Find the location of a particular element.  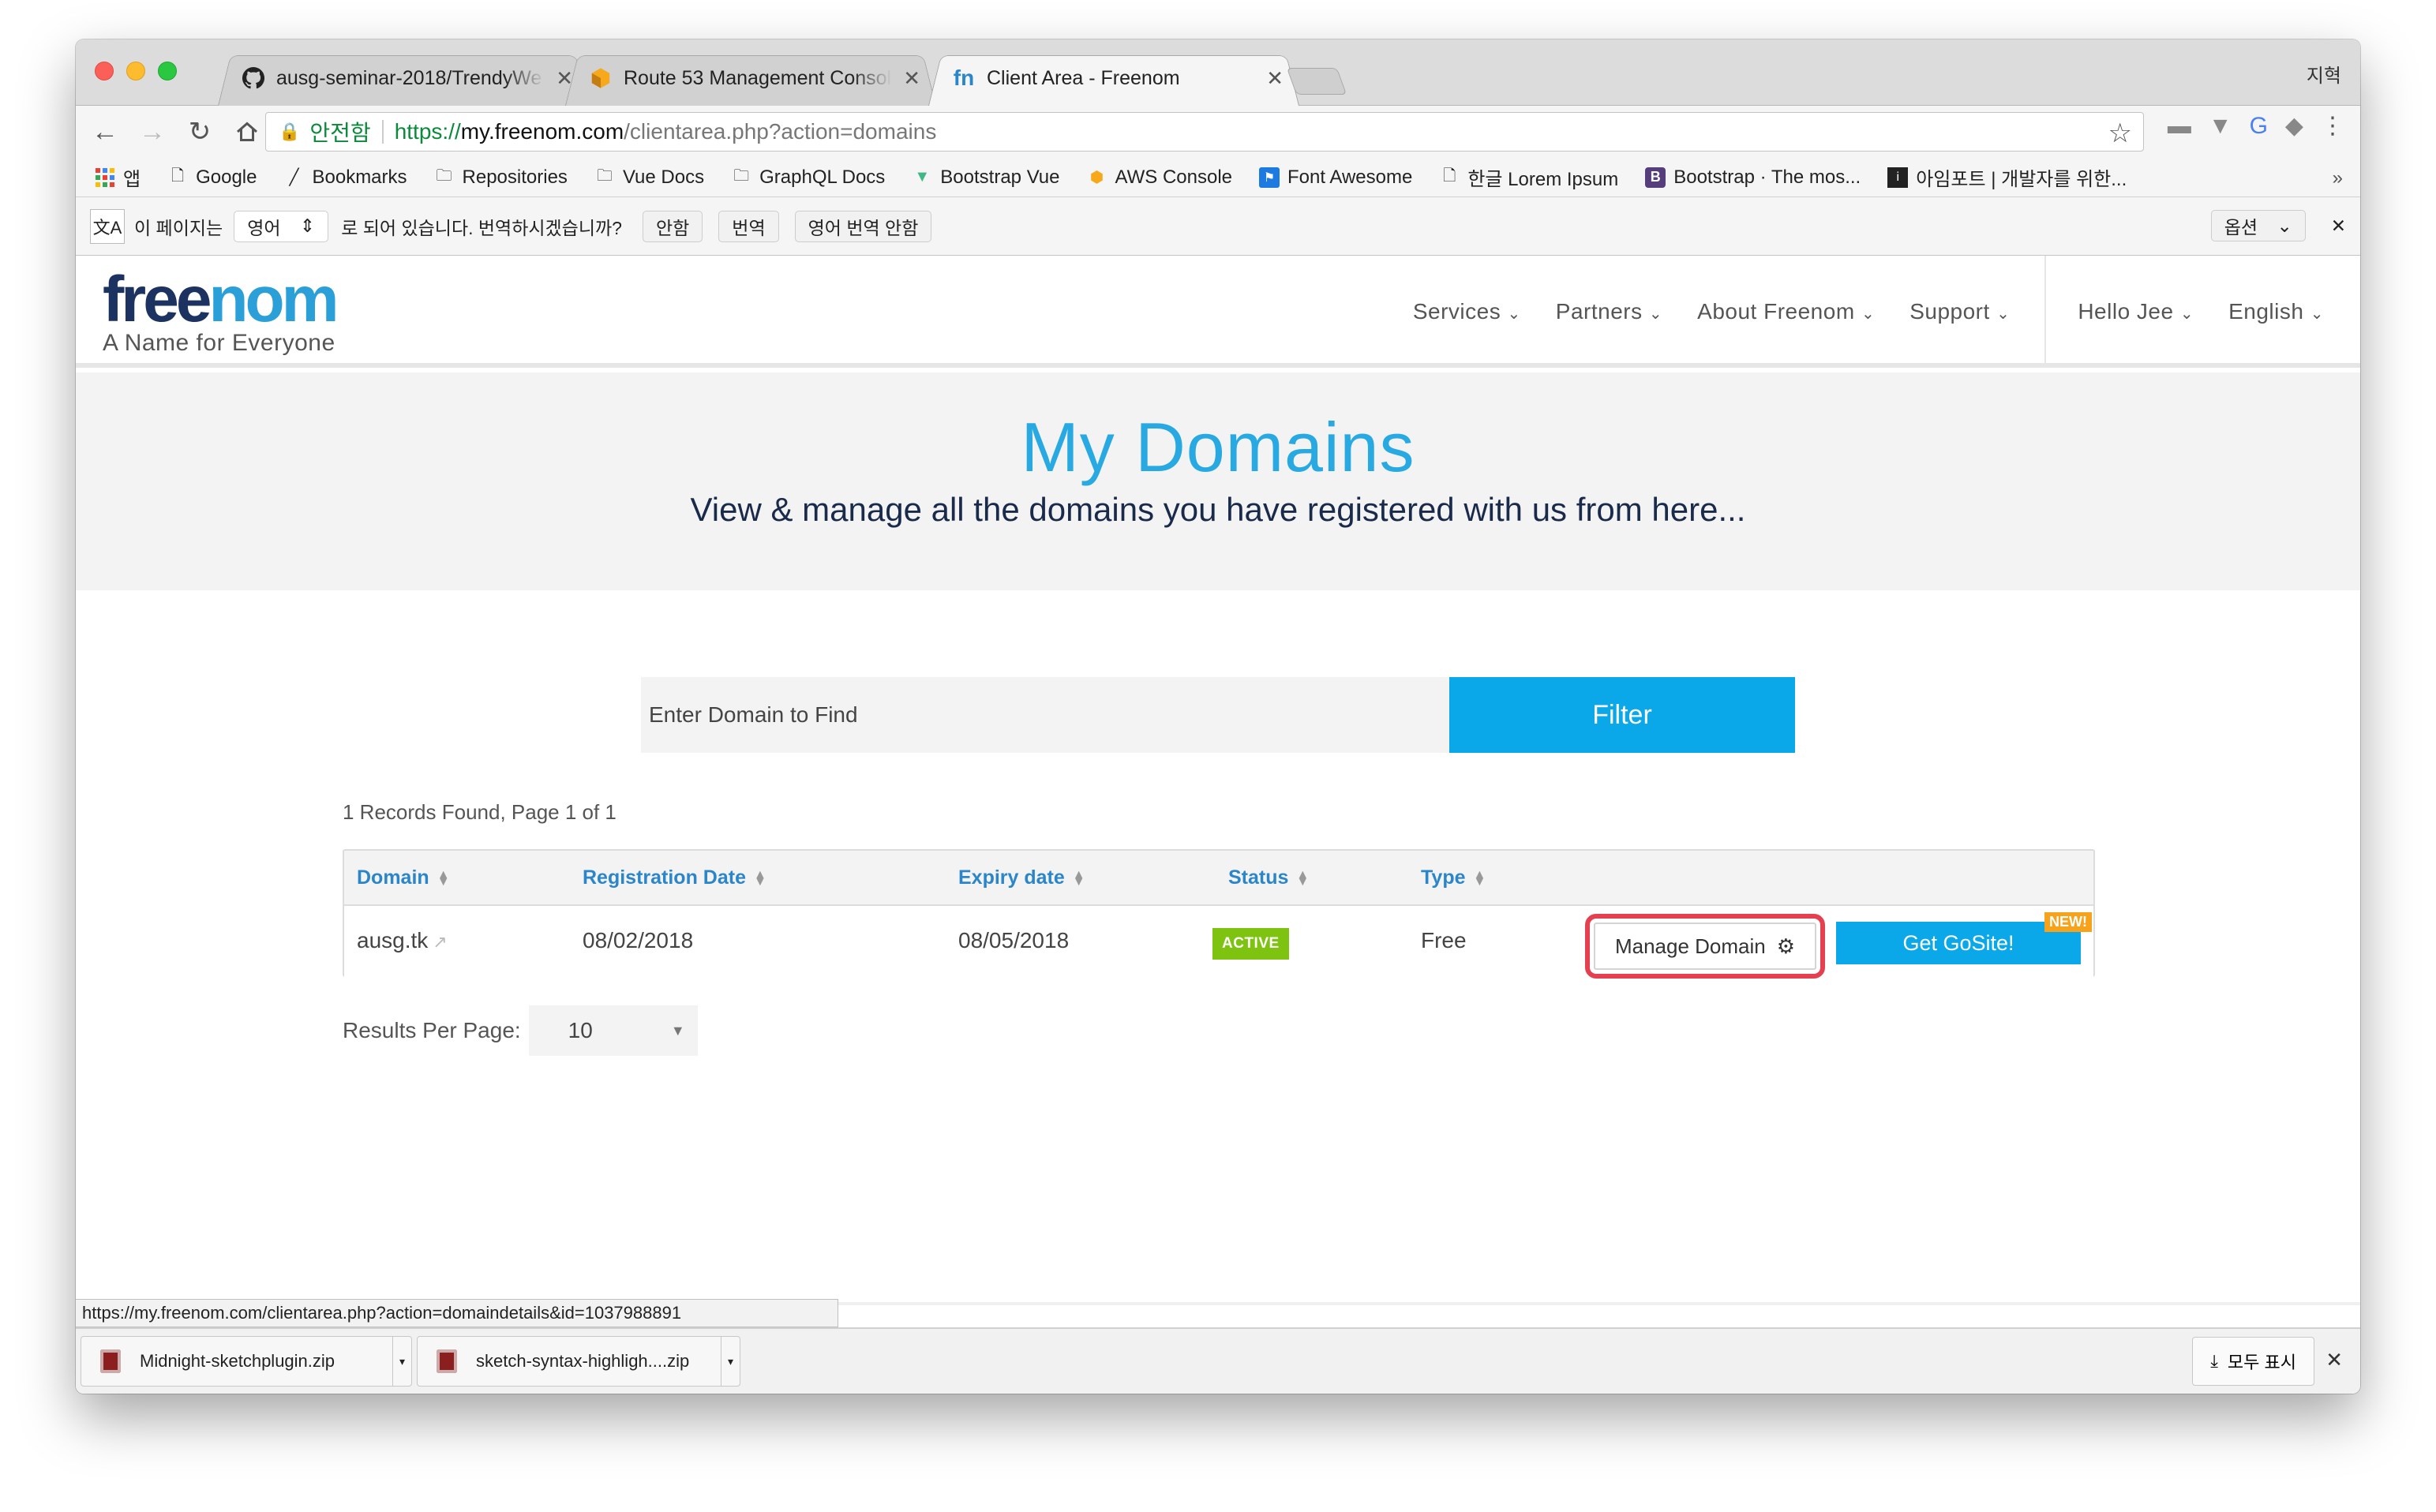

translate-prefix: 이 페이지는 is located at coordinates (178, 228).